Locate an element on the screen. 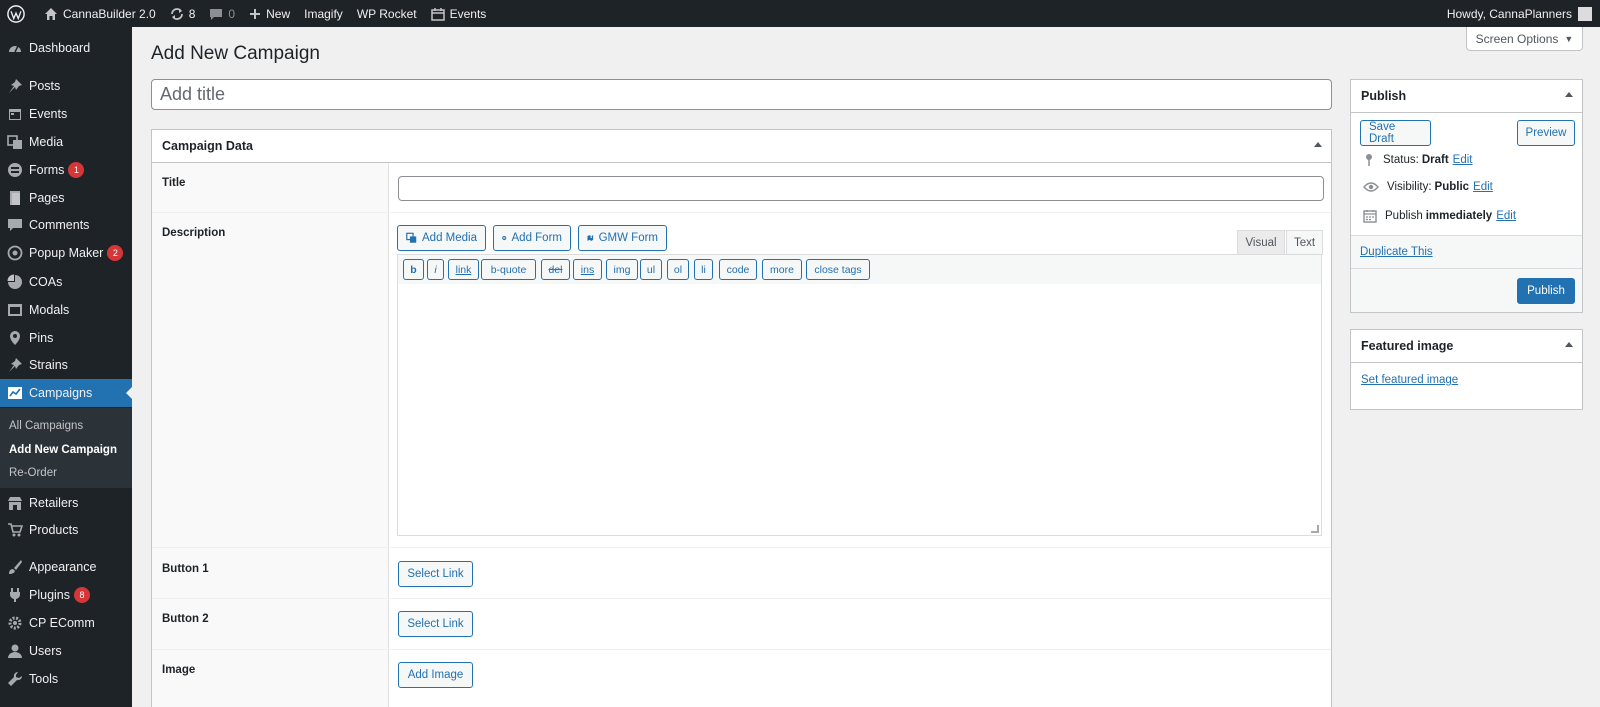  sidebar-item-media: Media is located at coordinates (66, 142).